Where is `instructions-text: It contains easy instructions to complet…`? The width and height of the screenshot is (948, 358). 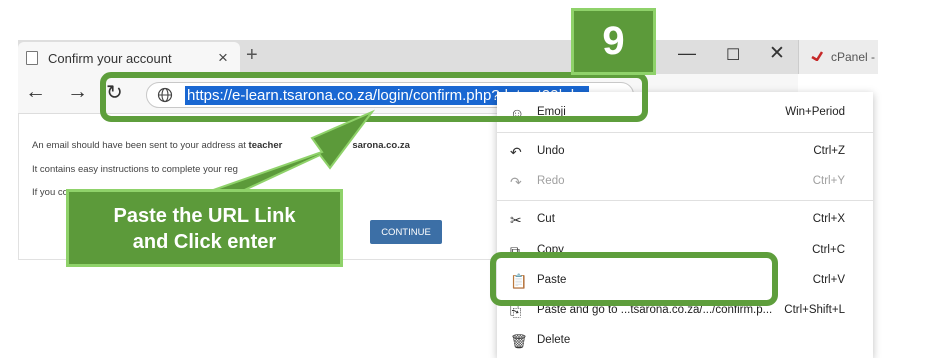
instructions-text: It contains easy instructions to complet… is located at coordinates (159, 169).